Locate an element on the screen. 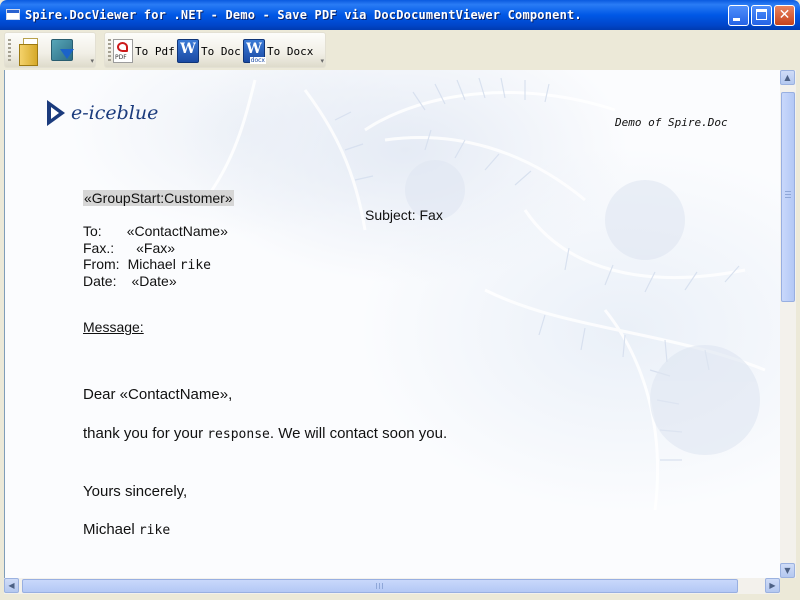 This screenshot has height=600, width=800. export-toolbar: PDF To Pdf W To Doc Wdocx To Docx ▾ is located at coordinates (215, 50).